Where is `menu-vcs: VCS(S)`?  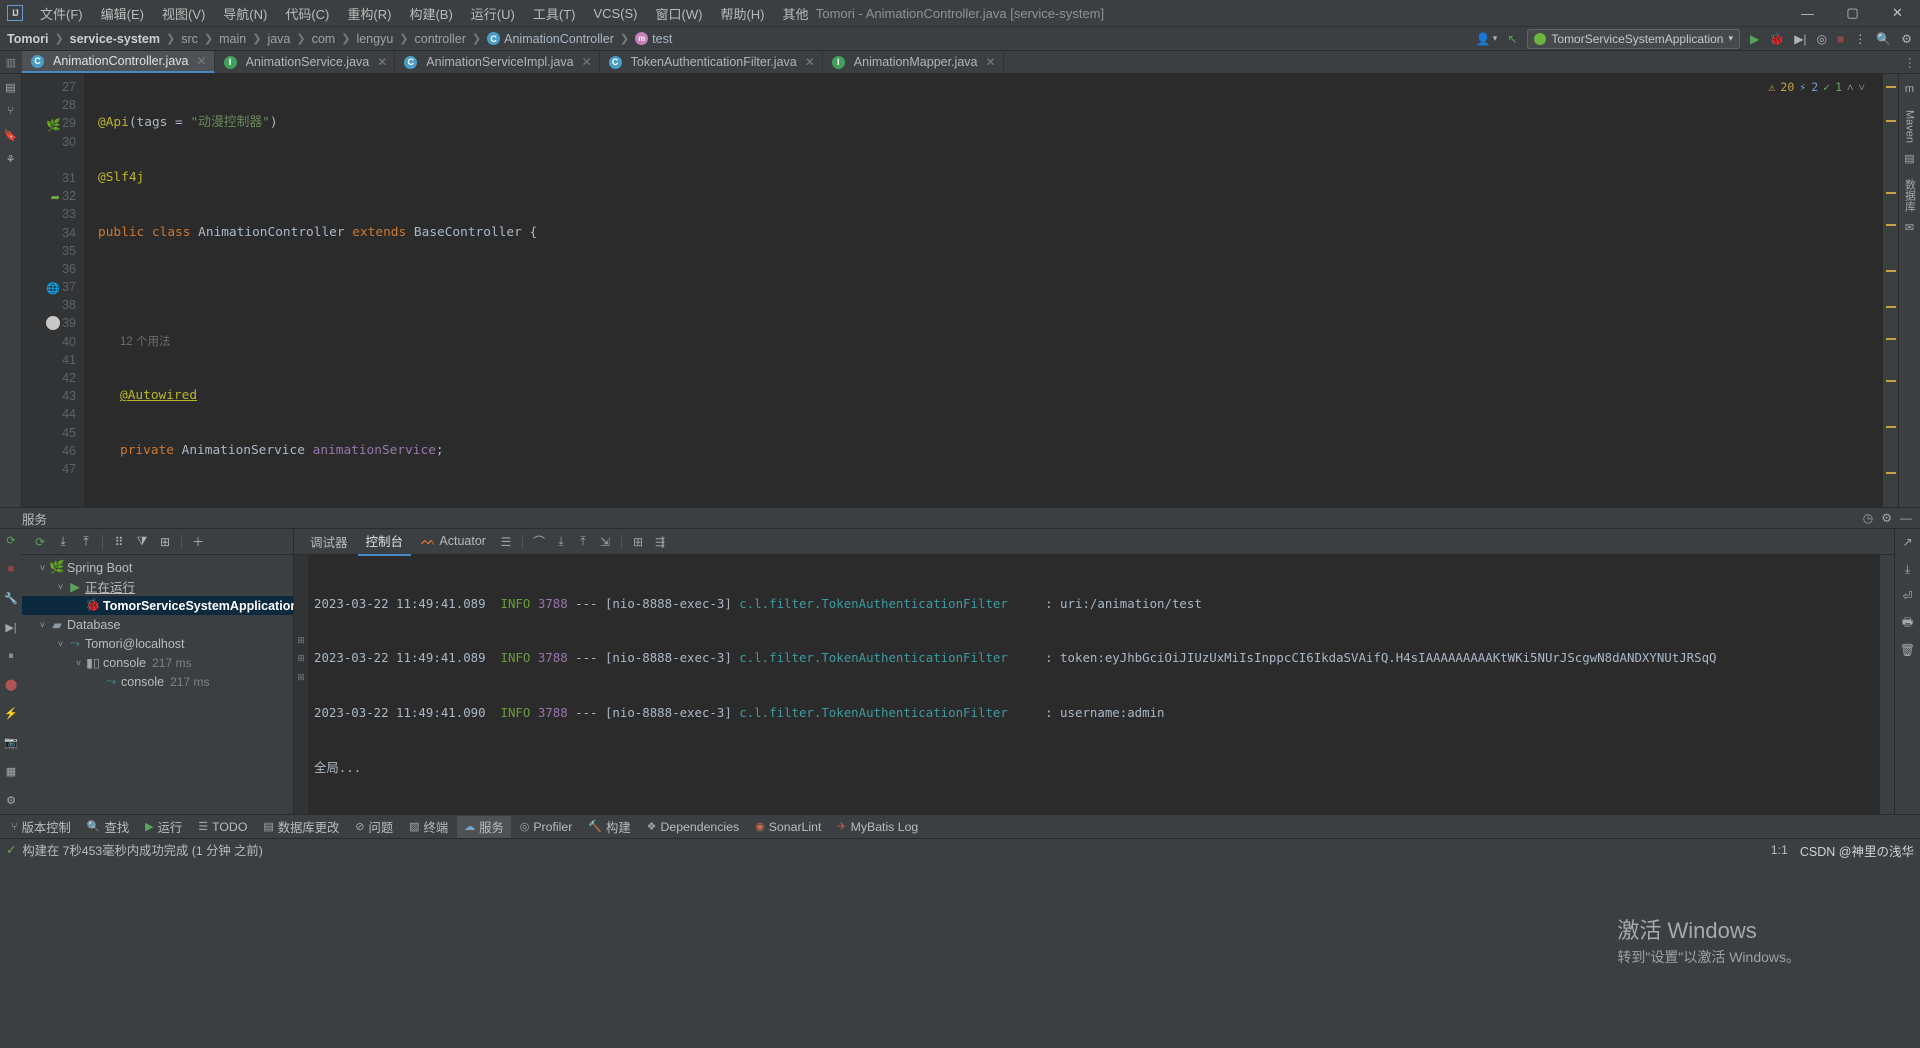
menu-vcs: VCS(S) is located at coordinates (615, 13).